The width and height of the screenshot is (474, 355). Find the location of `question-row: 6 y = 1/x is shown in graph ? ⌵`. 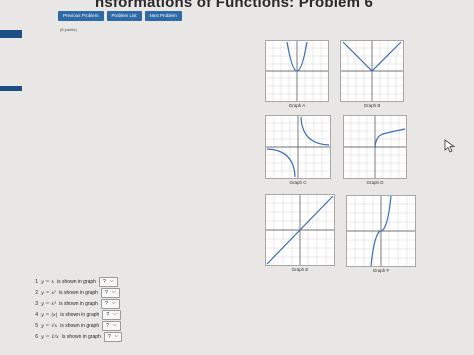

question-row: 6 y = 1/x is shown in graph ? ⌵ is located at coordinates (76, 336).